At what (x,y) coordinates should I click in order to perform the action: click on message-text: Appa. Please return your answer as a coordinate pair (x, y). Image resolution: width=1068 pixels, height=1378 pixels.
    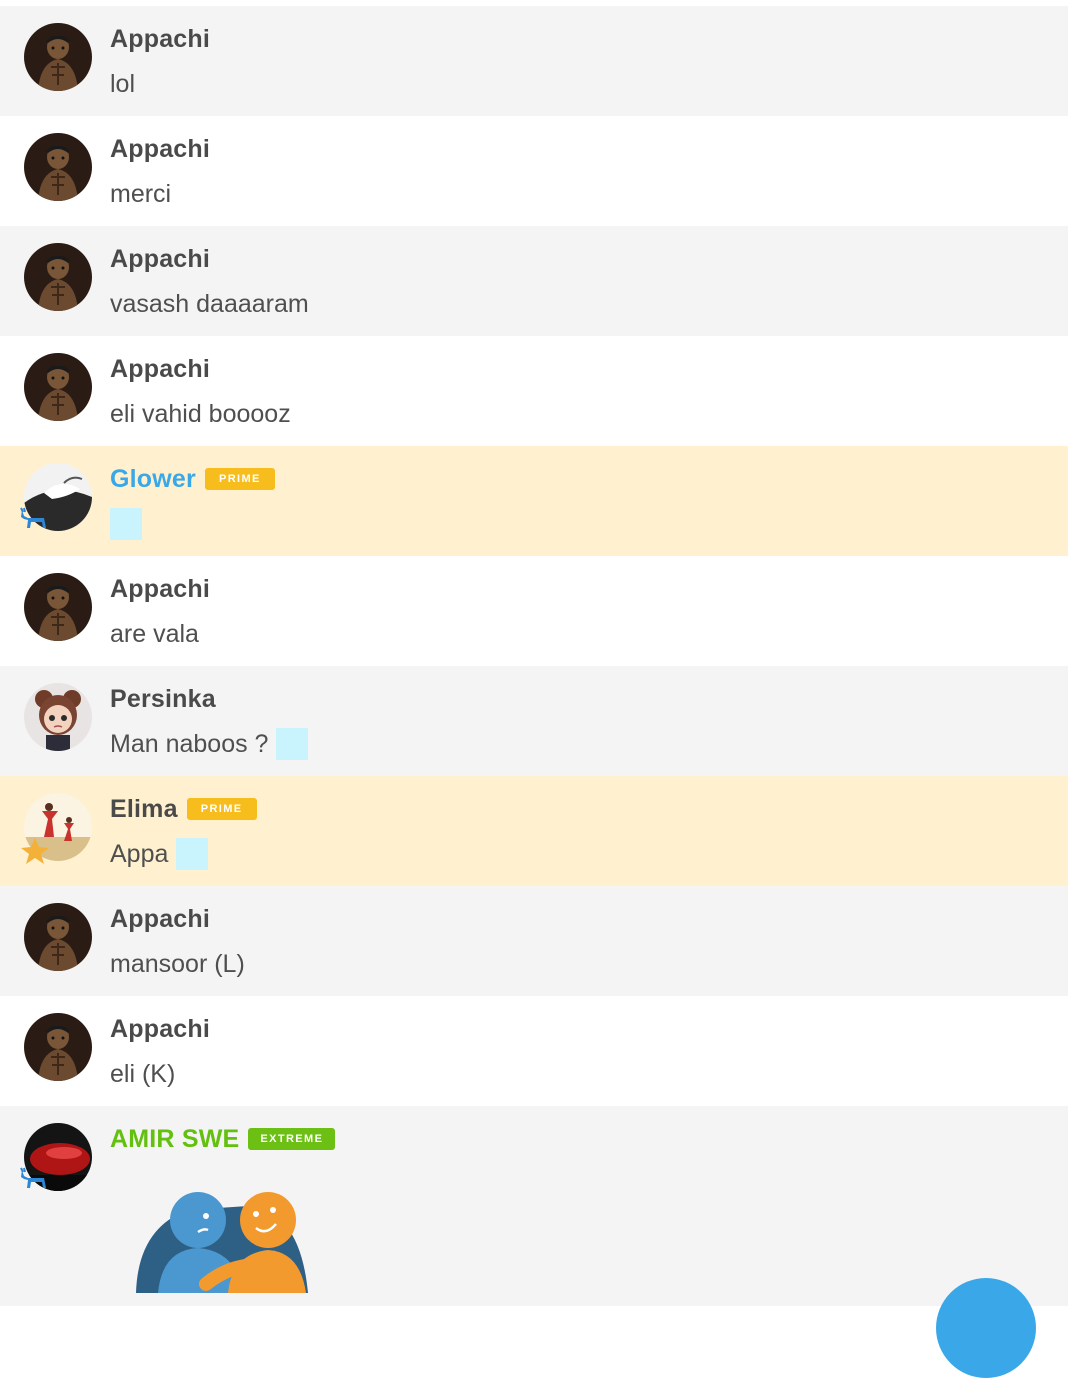
    Looking at the image, I should click on (139, 853).